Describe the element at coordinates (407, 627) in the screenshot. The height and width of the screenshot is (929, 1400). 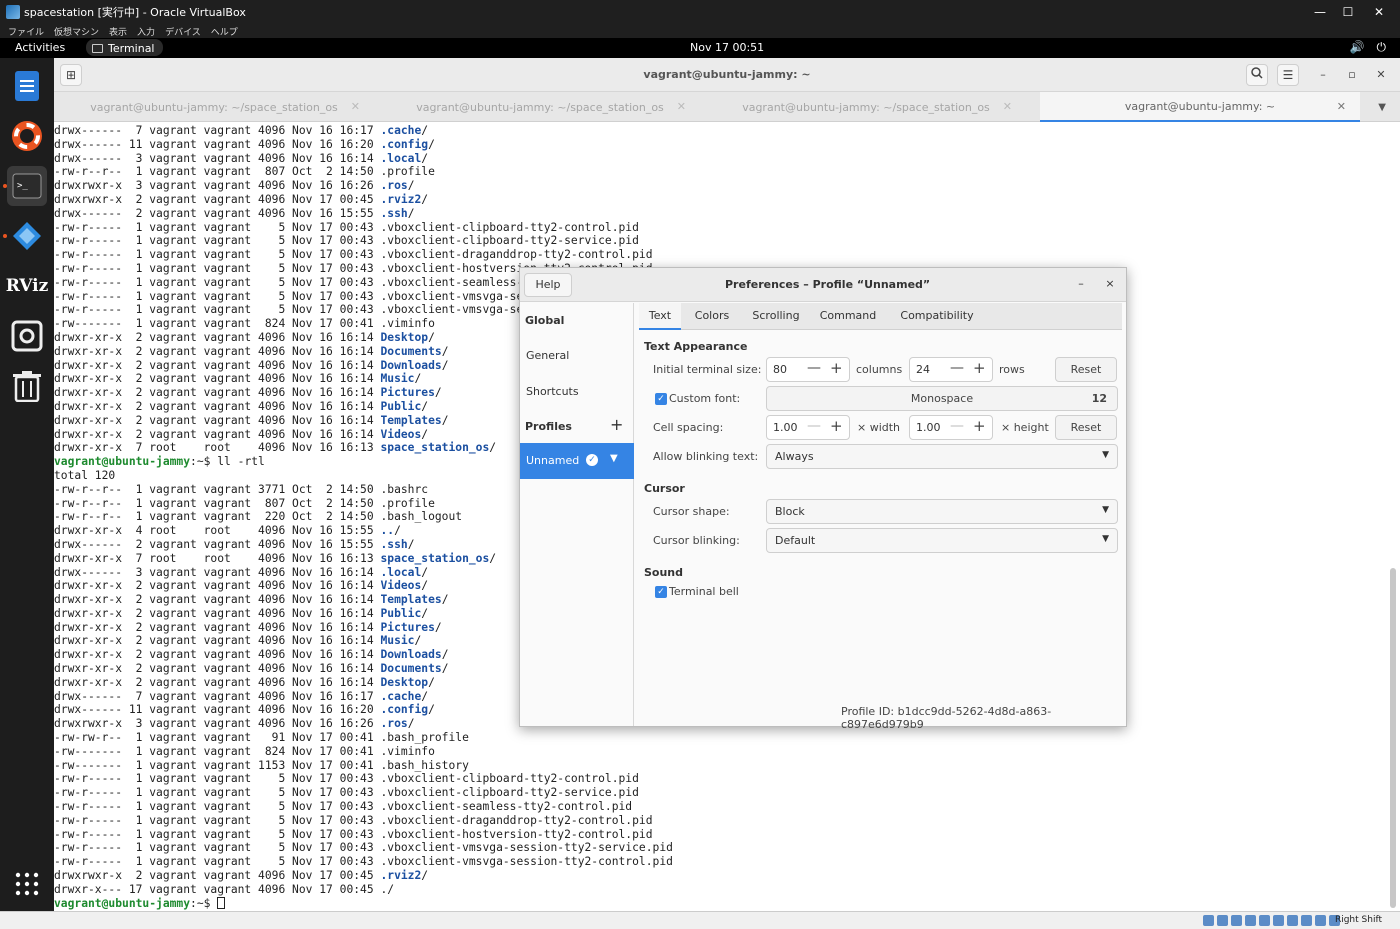
I see `directory-name: Pictures` at that location.